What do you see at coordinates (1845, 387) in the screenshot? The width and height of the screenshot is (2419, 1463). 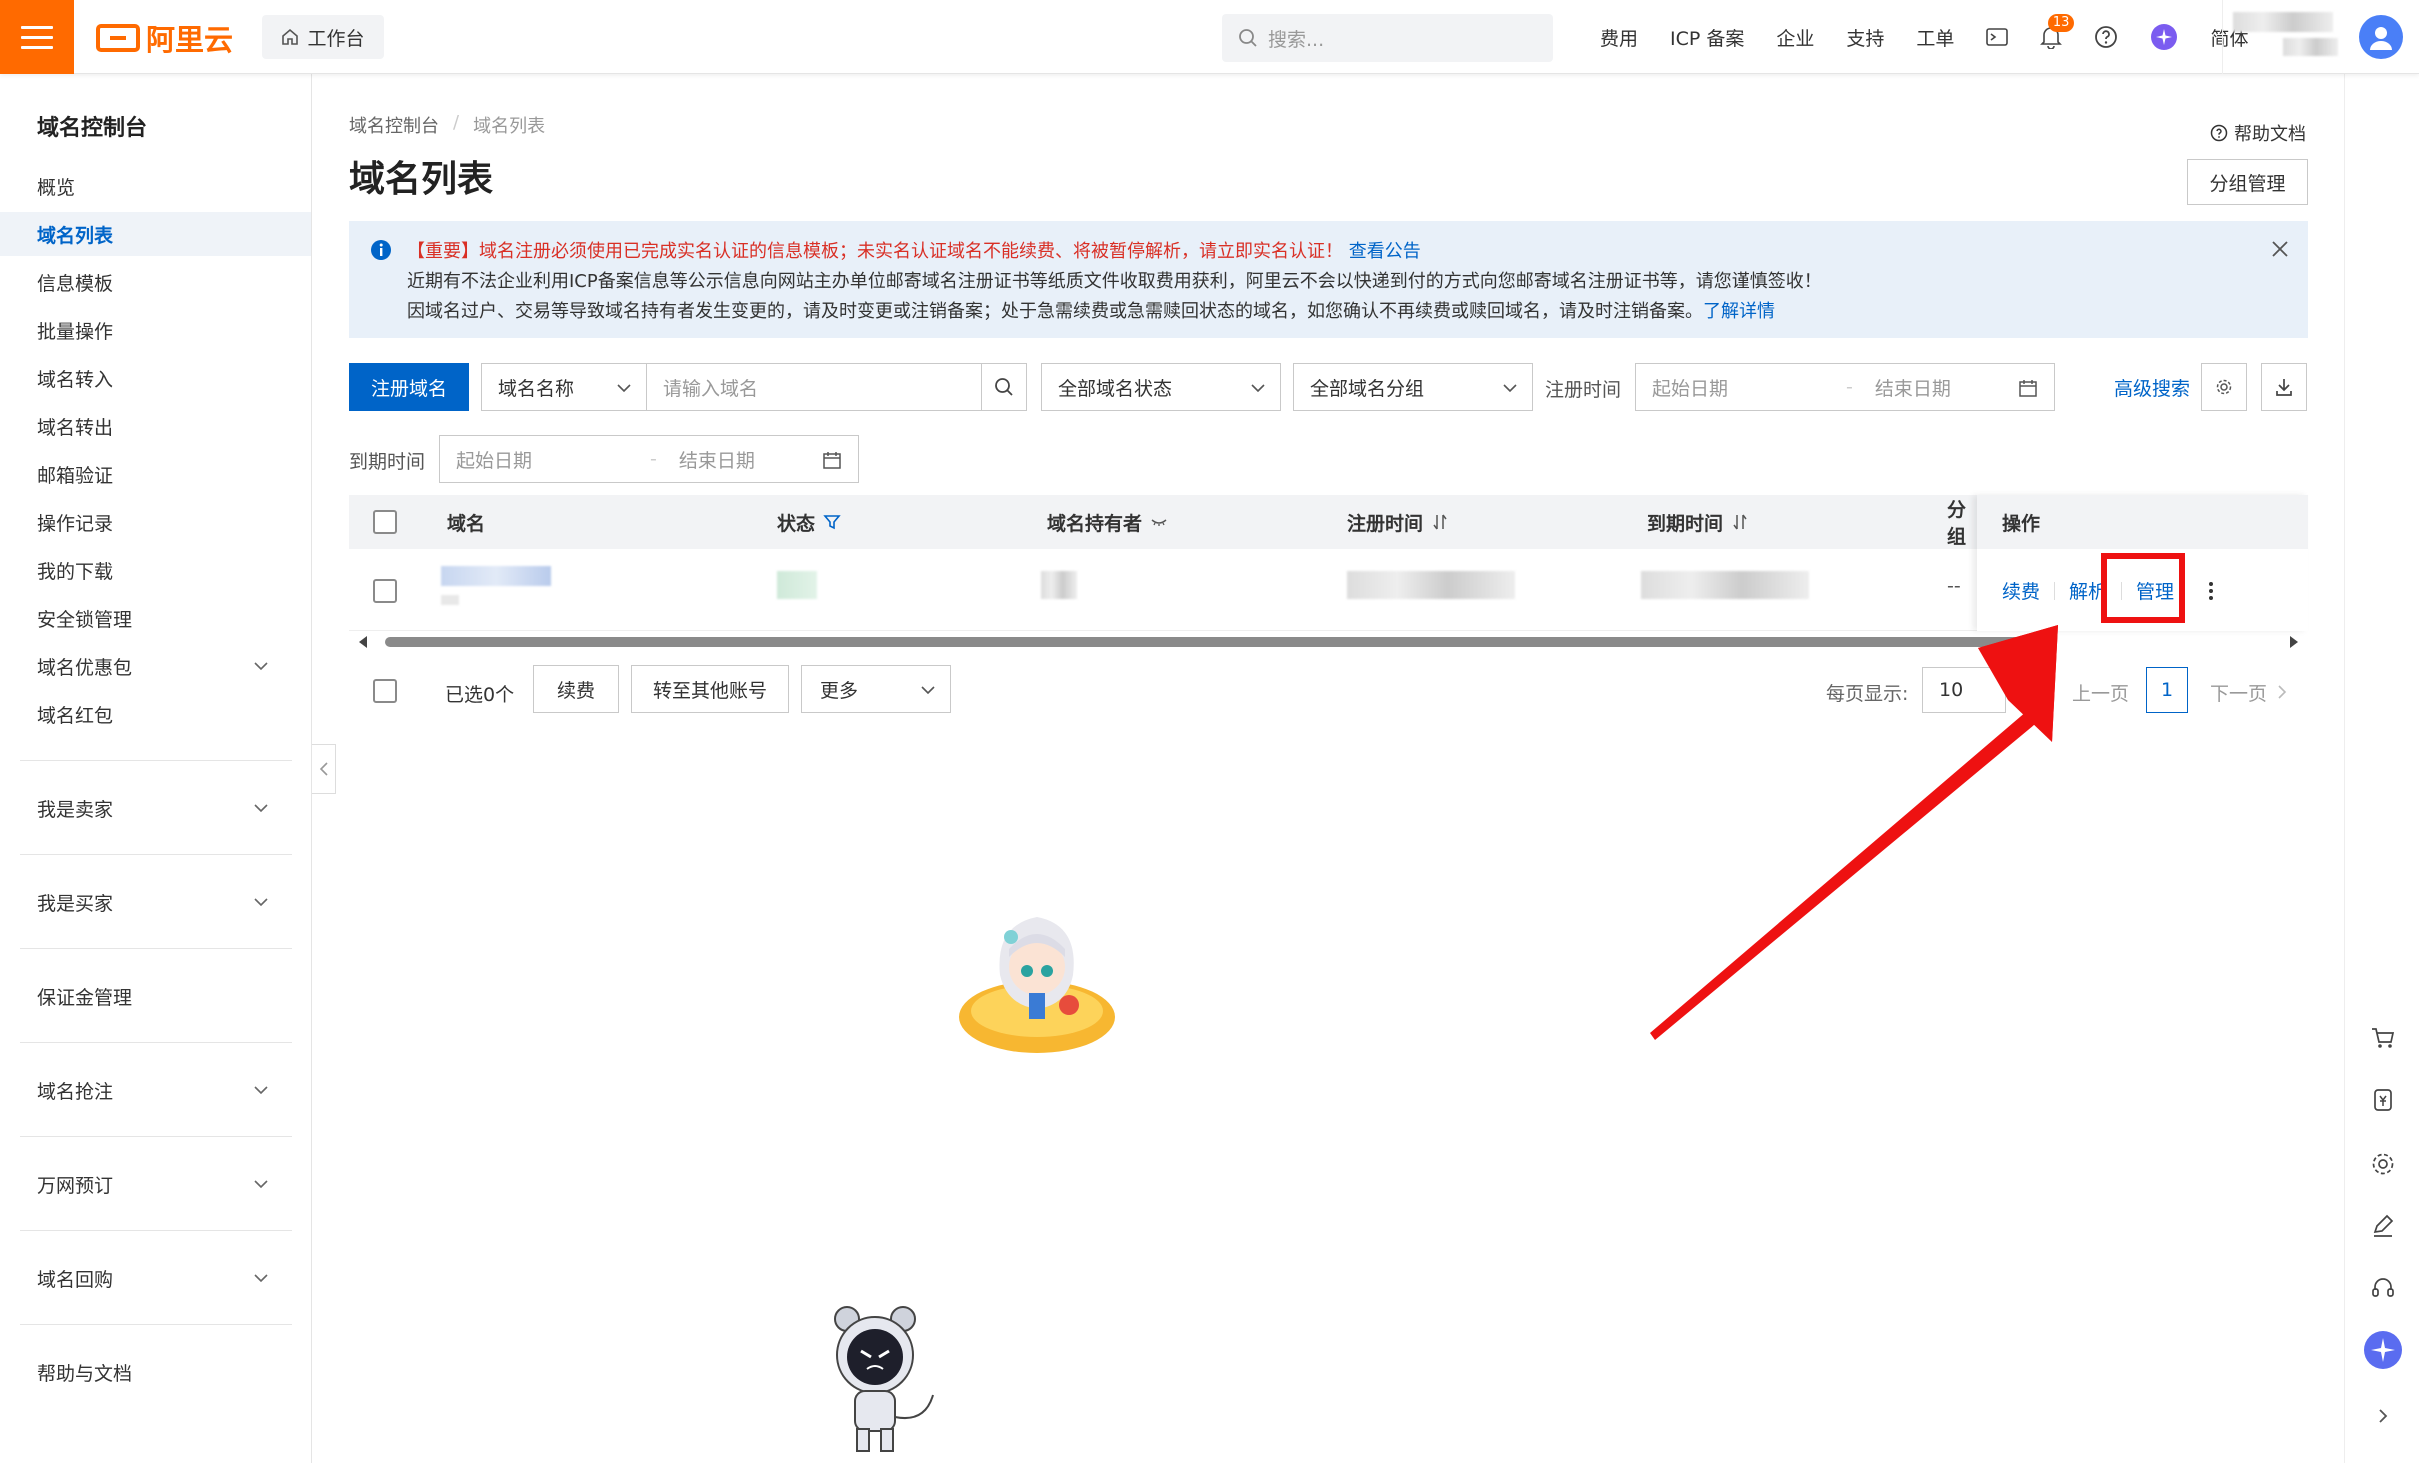 I see `reg-date-range: 起始日期 - 结束日期` at bounding box center [1845, 387].